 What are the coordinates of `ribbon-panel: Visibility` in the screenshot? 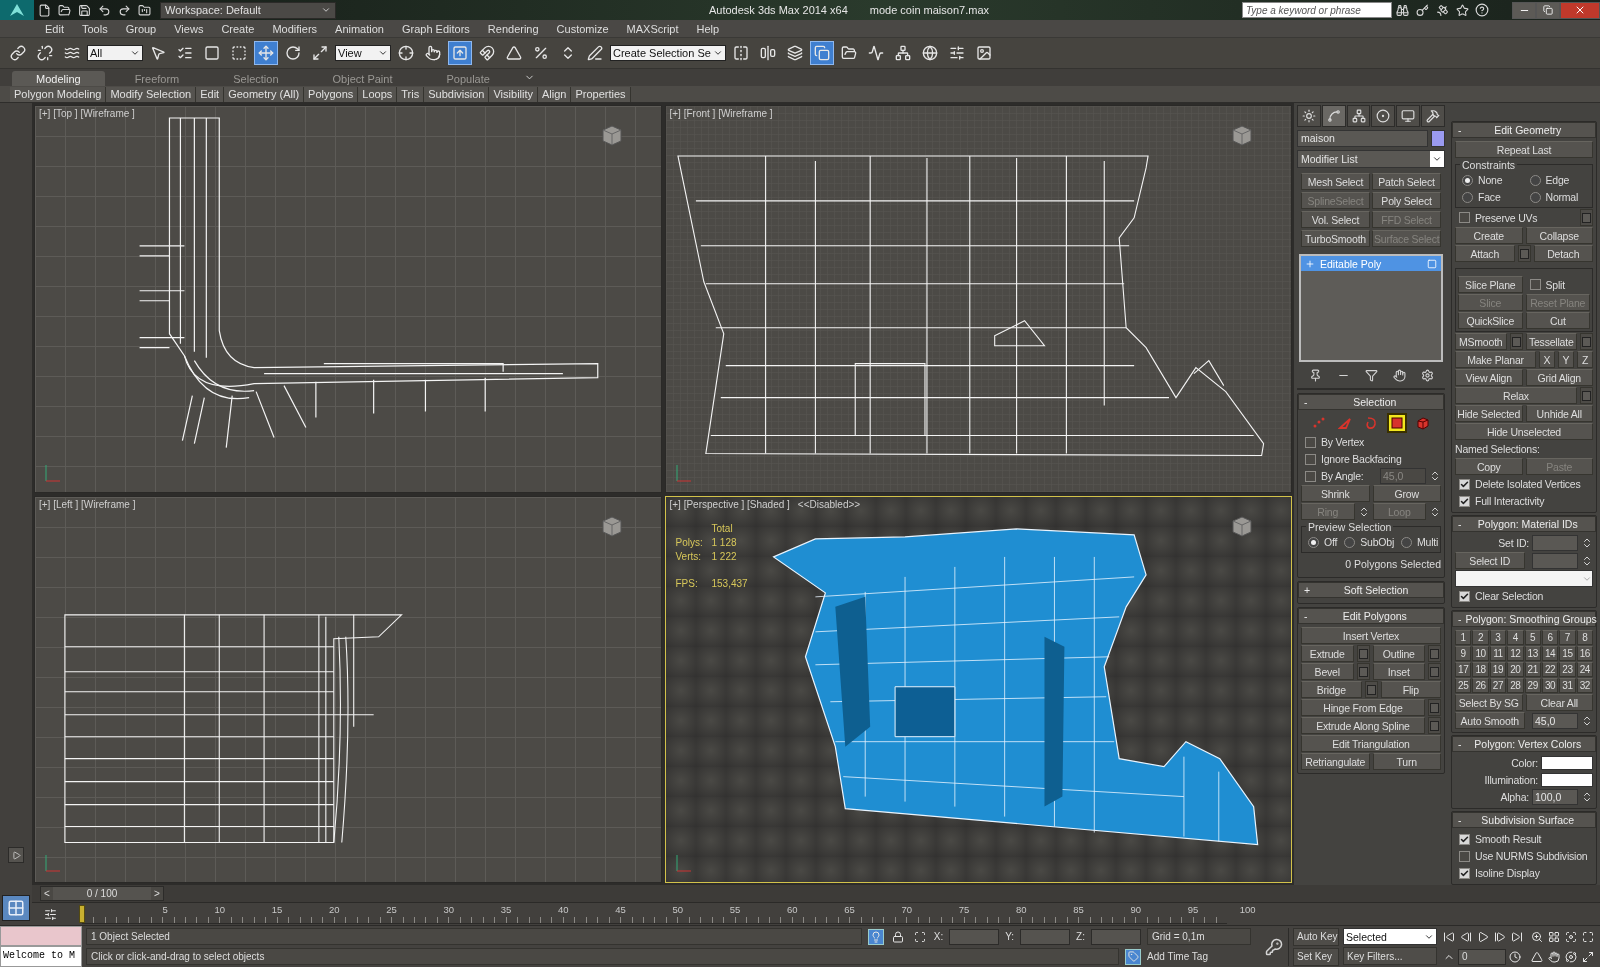 It's located at (513, 94).